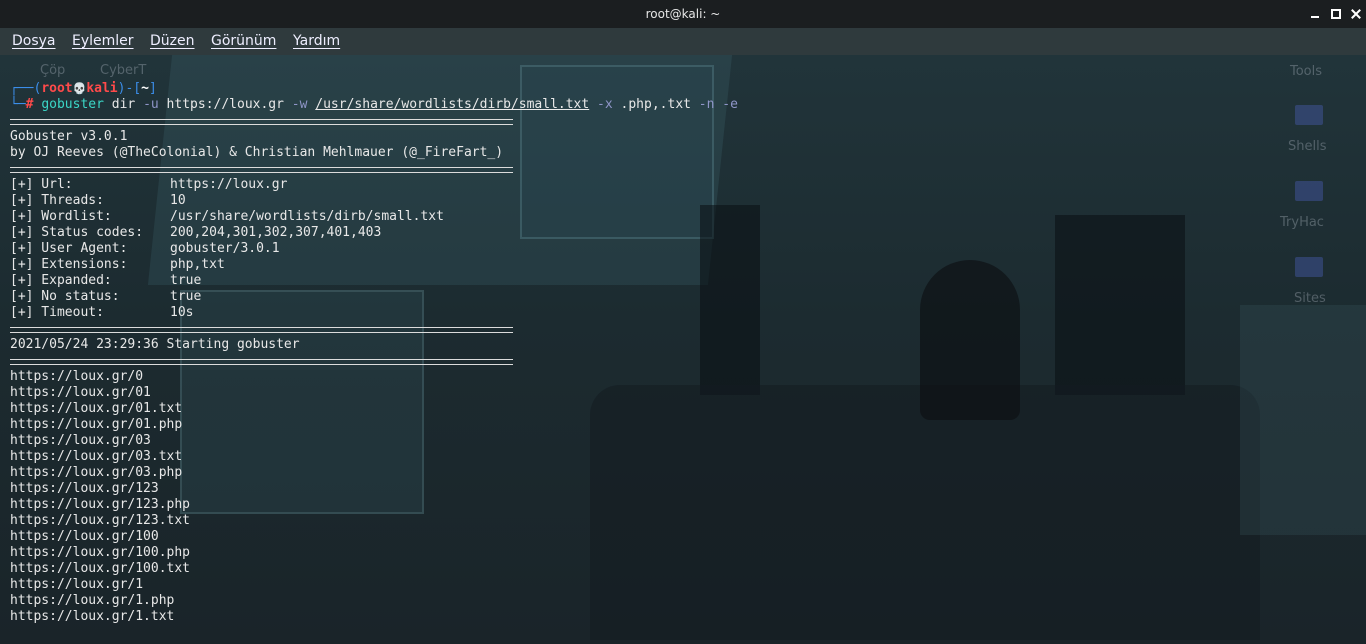  I want to click on window-titlebar: root@kali: ~, so click(683, 14).